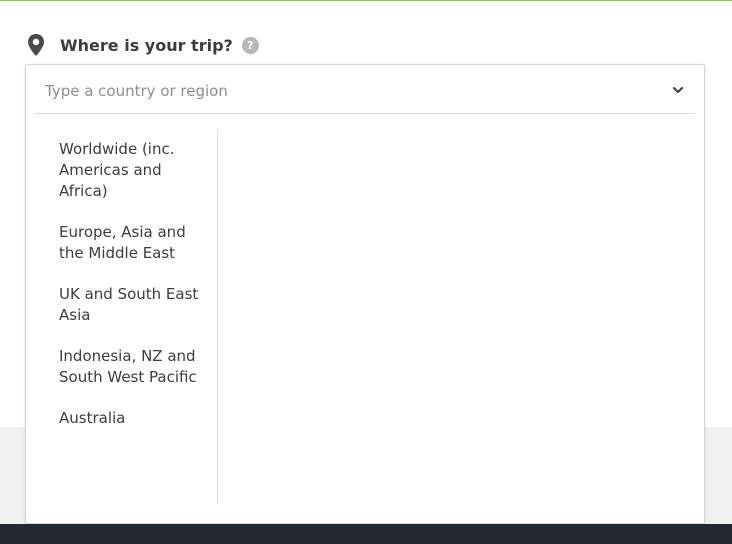 This screenshot has width=732, height=544. What do you see at coordinates (350, 91) in the screenshot?
I see `country-search-input` at bounding box center [350, 91].